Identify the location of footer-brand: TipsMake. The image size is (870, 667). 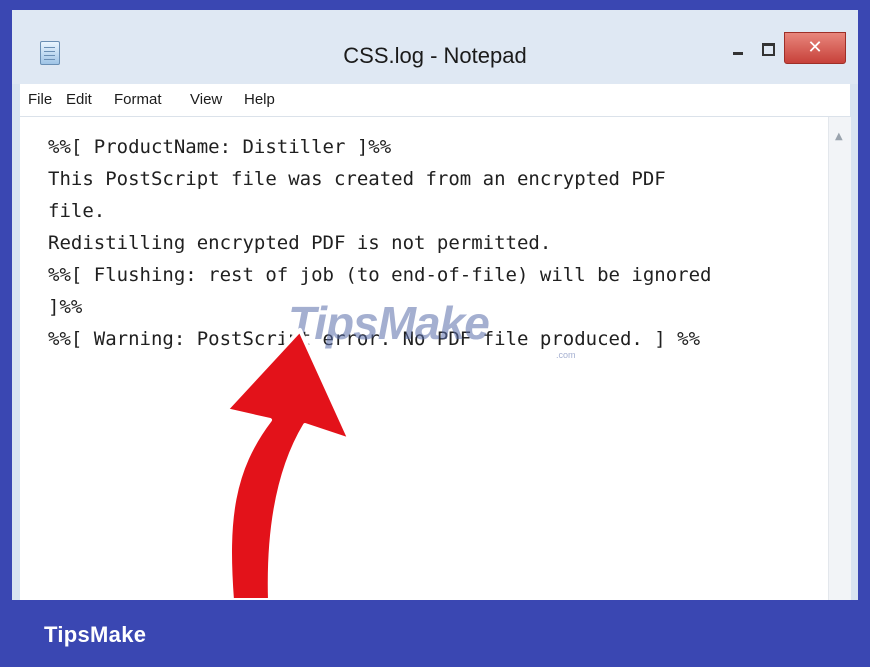
(95, 634).